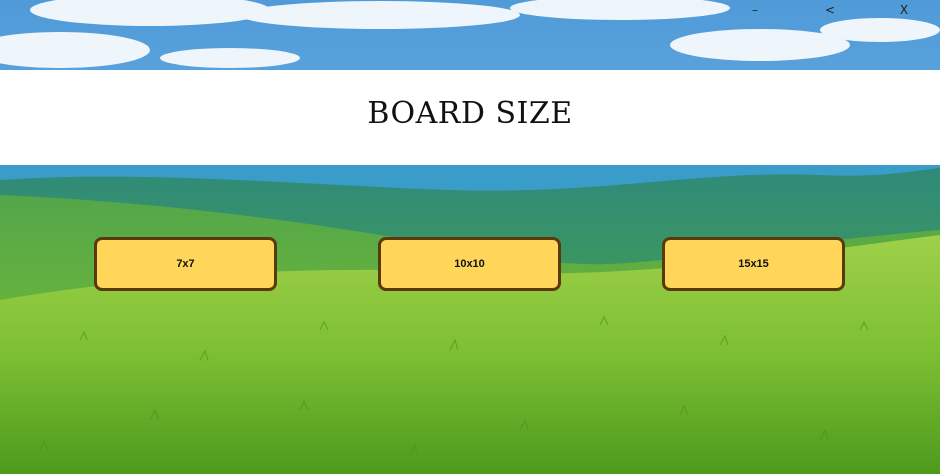 The width and height of the screenshot is (940, 474). I want to click on close-button: X, so click(904, 10).